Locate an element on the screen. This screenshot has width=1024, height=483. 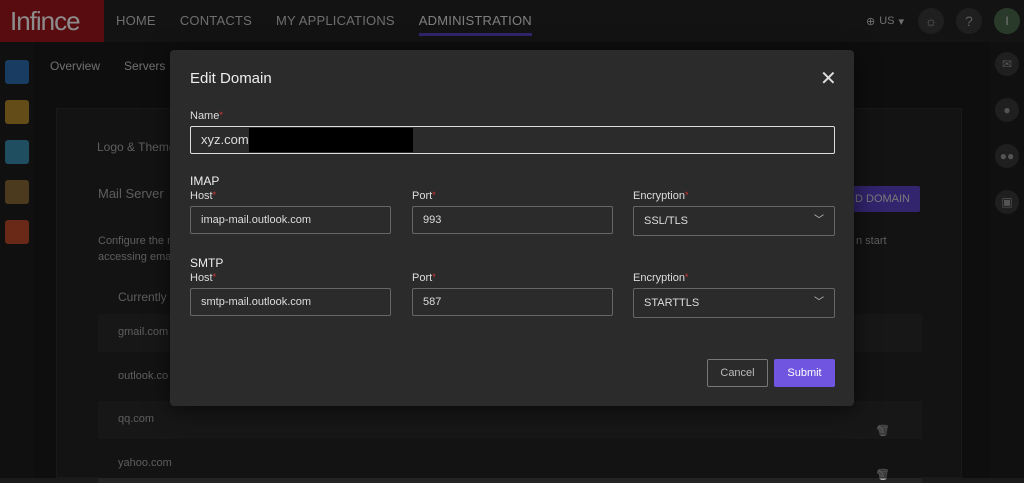
smtp-host-label-text: Host is located at coordinates (201, 278).